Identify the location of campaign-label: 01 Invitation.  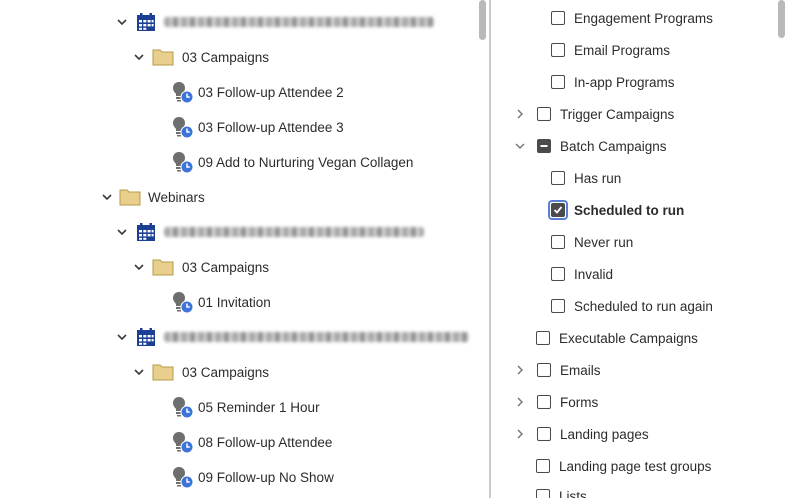
(234, 302).